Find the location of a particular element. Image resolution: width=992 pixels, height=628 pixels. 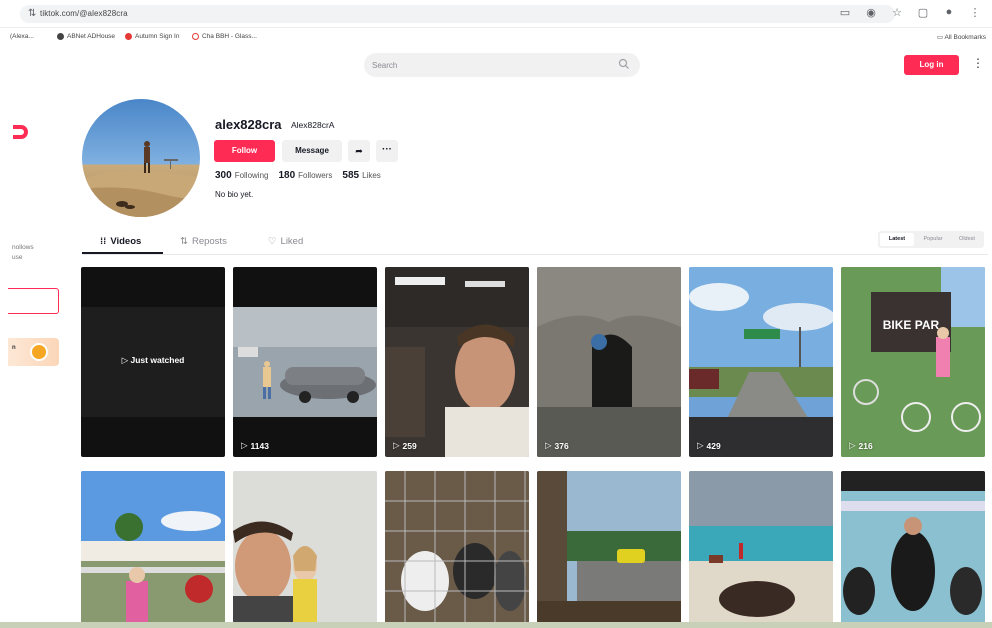

profile-nickname: Alex828crA is located at coordinates (313, 125).